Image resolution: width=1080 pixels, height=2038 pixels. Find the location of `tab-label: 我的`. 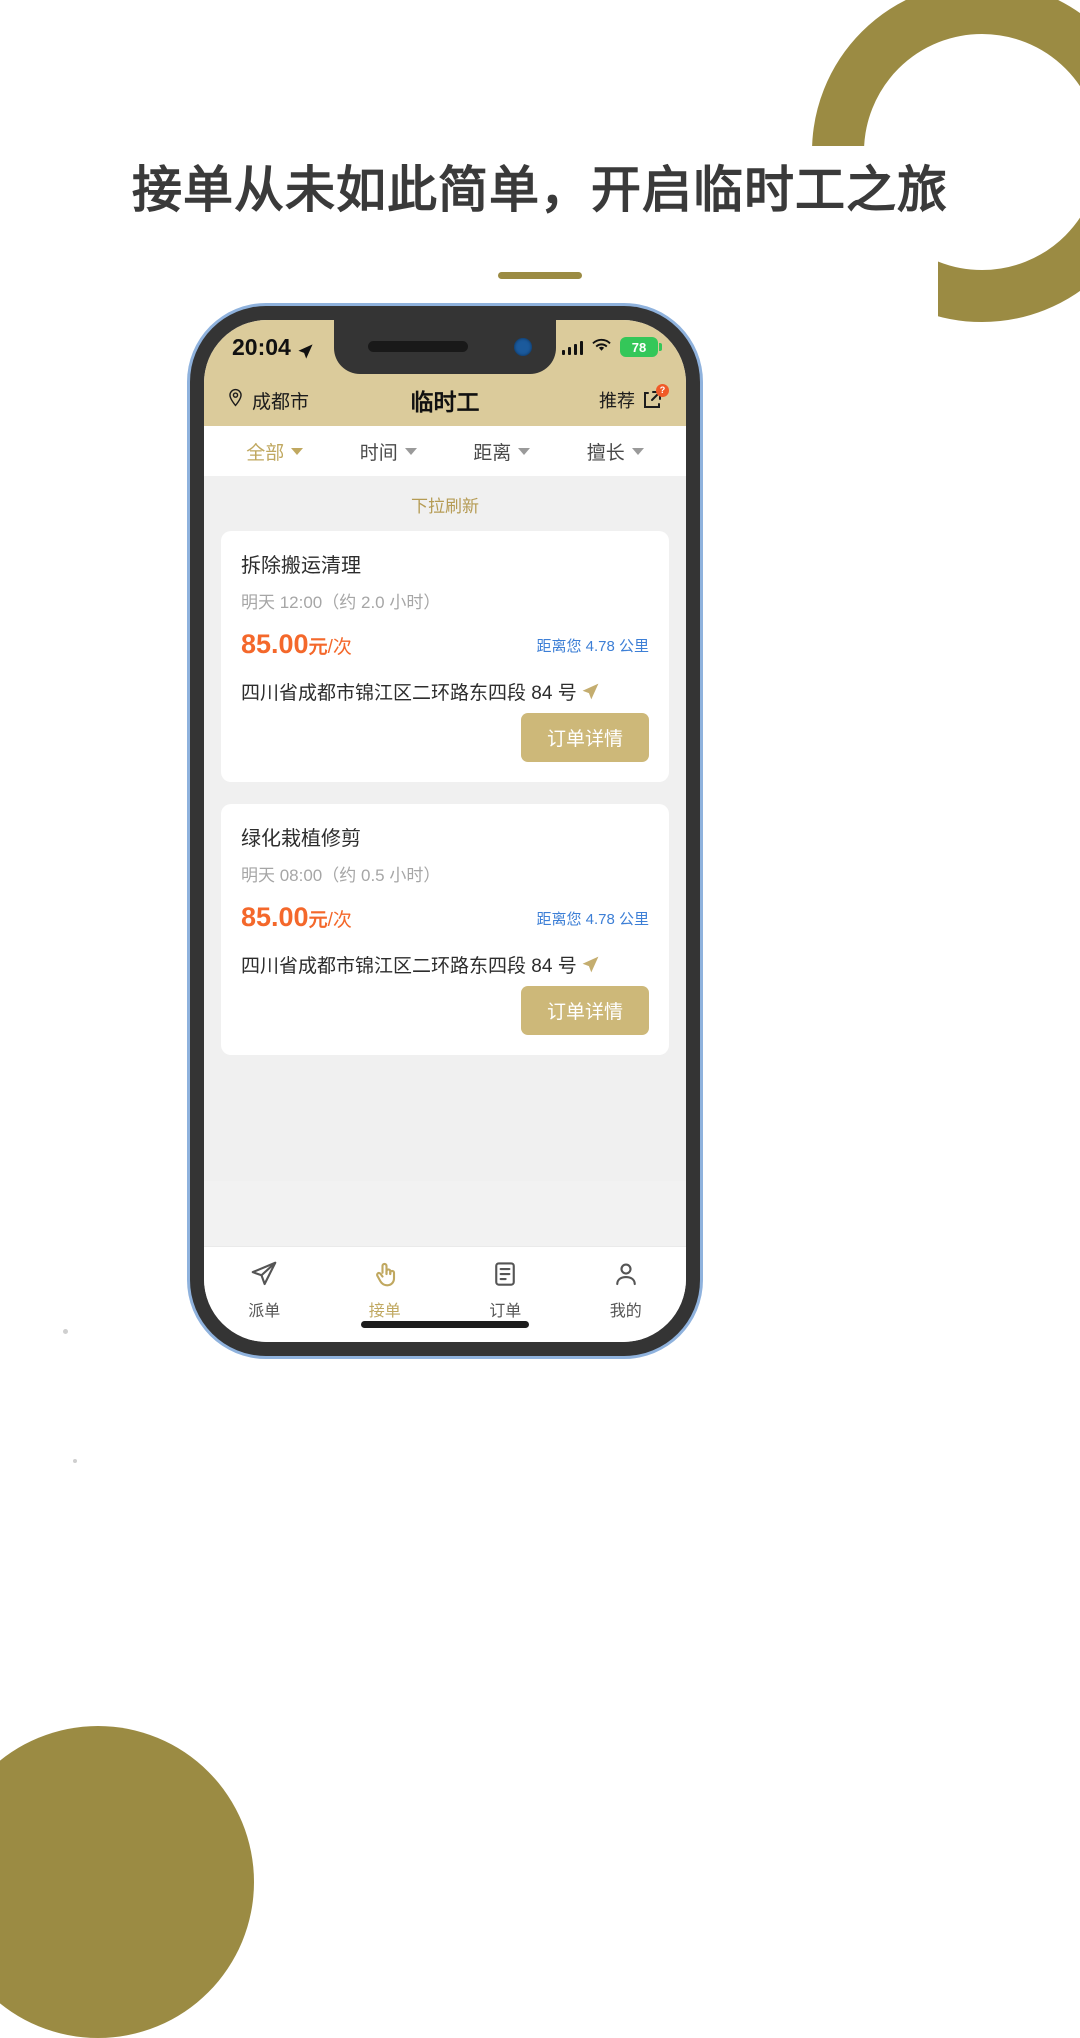

tab-label: 我的 is located at coordinates (625, 1311).